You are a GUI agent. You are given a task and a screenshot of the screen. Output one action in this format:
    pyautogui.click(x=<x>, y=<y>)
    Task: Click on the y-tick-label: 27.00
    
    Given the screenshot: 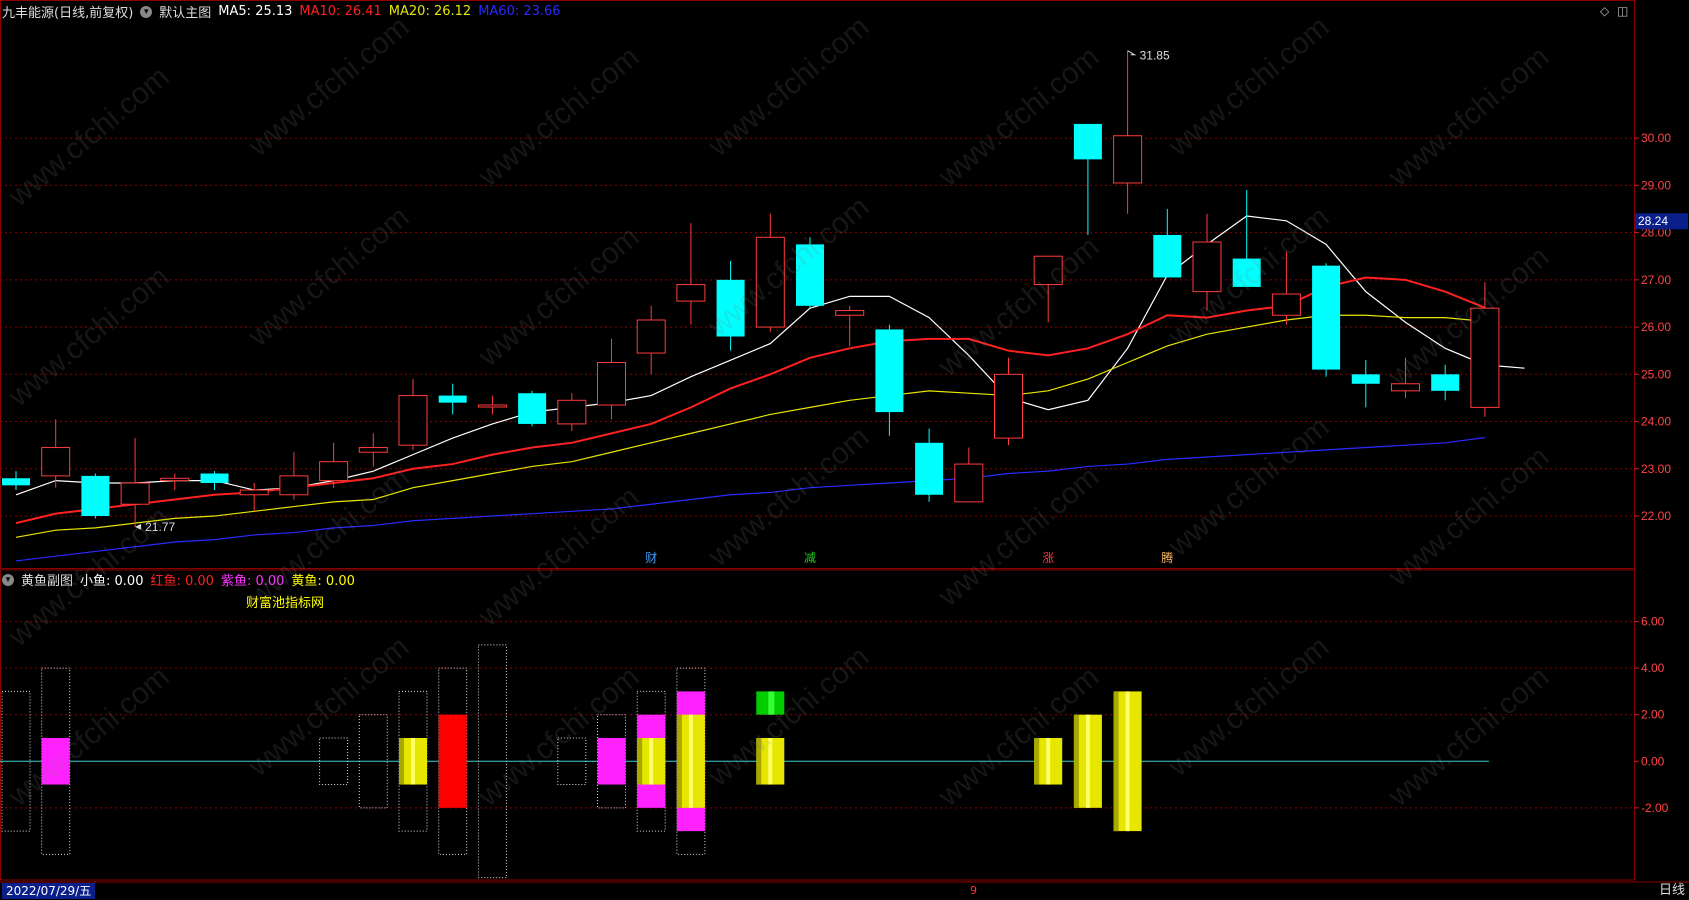 What is the action you would take?
    pyautogui.click(x=1656, y=280)
    